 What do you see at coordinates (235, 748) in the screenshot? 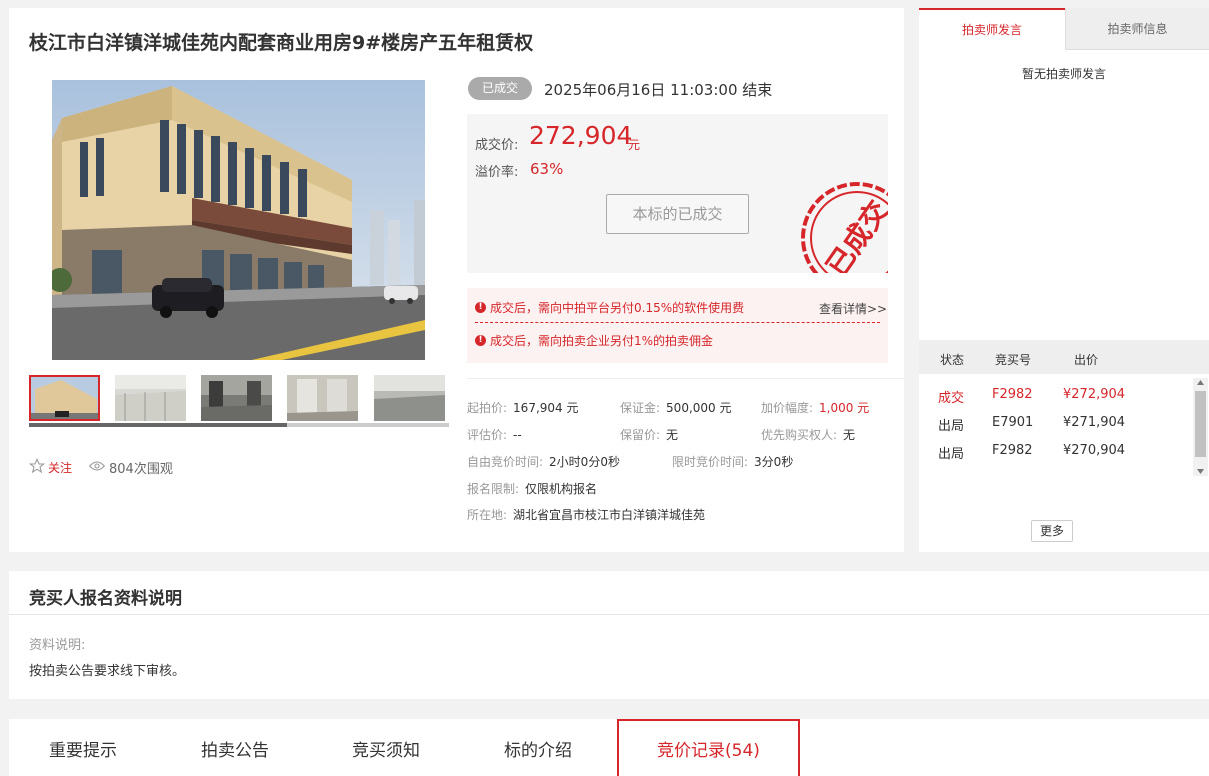
I see `tab-auction-announcement: 拍卖公告` at bounding box center [235, 748].